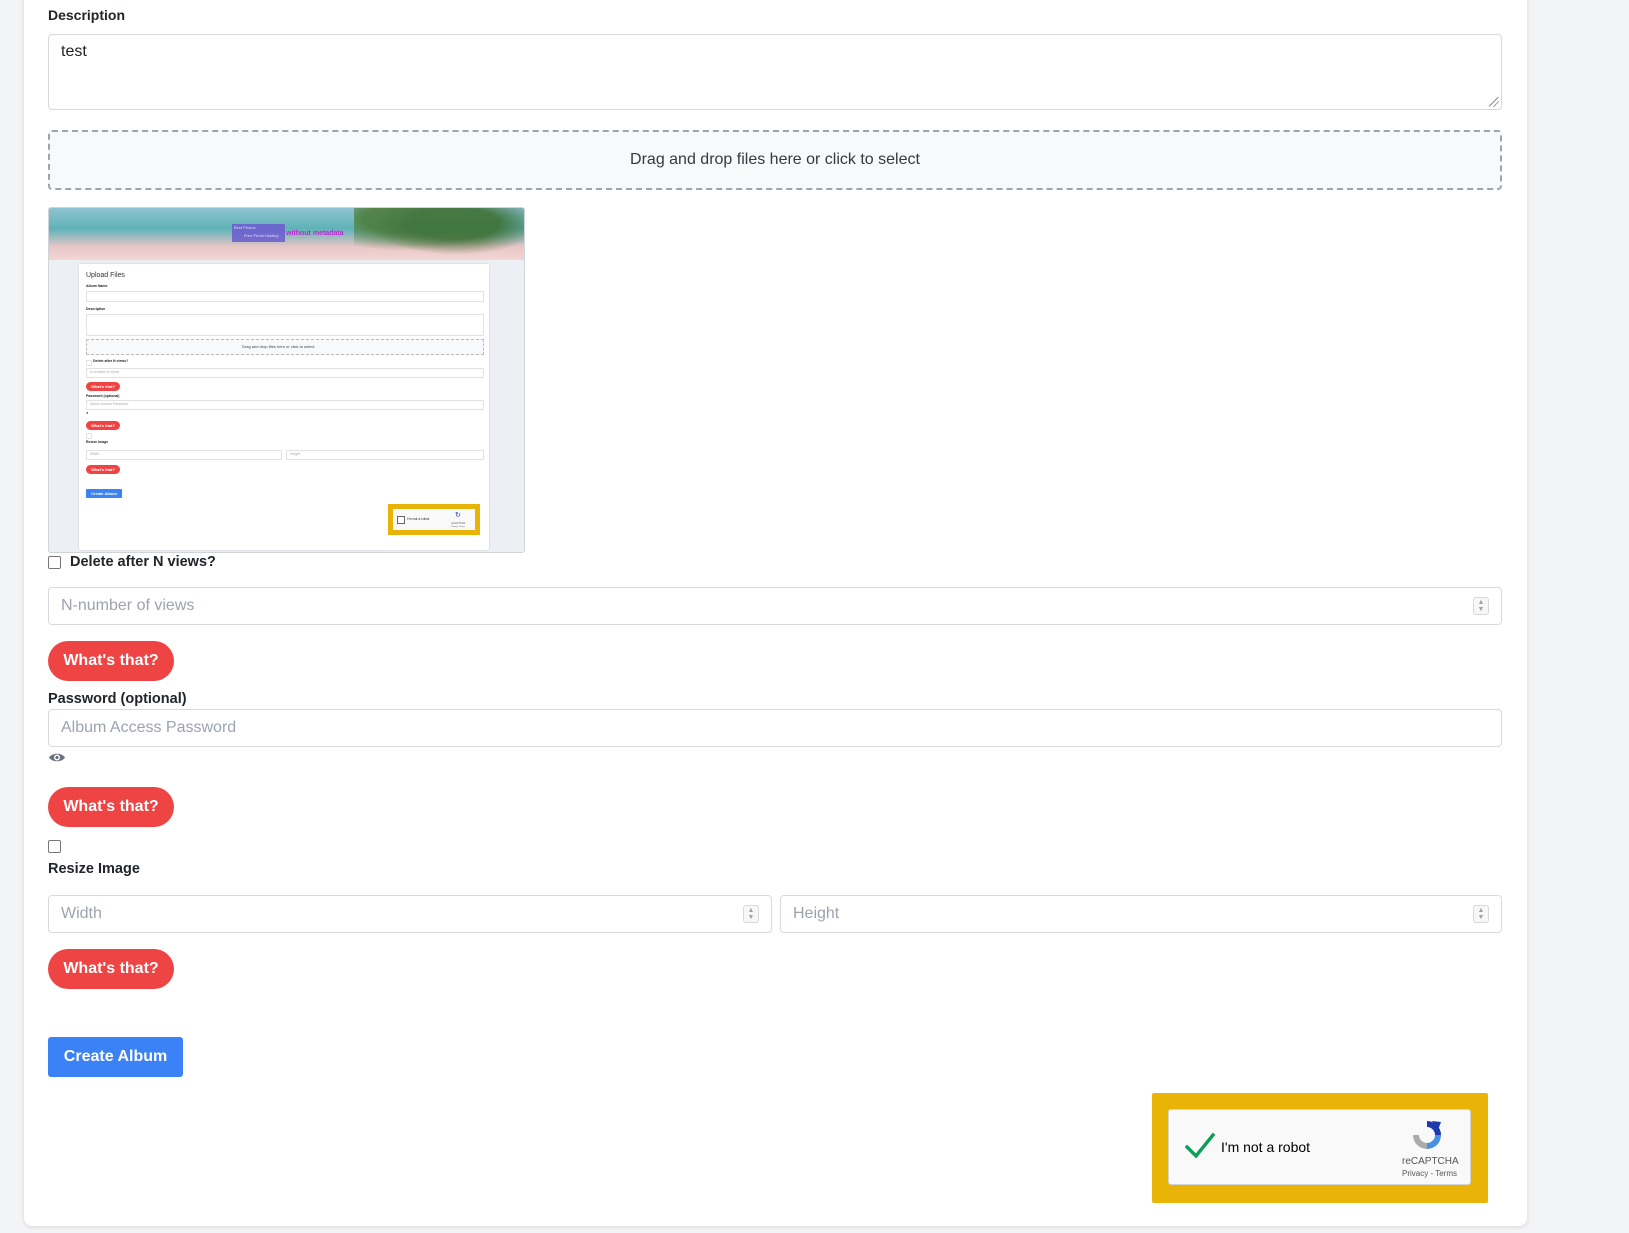 This screenshot has height=1233, width=1629. What do you see at coordinates (385, 455) in the screenshot?
I see `preview-field: Height` at bounding box center [385, 455].